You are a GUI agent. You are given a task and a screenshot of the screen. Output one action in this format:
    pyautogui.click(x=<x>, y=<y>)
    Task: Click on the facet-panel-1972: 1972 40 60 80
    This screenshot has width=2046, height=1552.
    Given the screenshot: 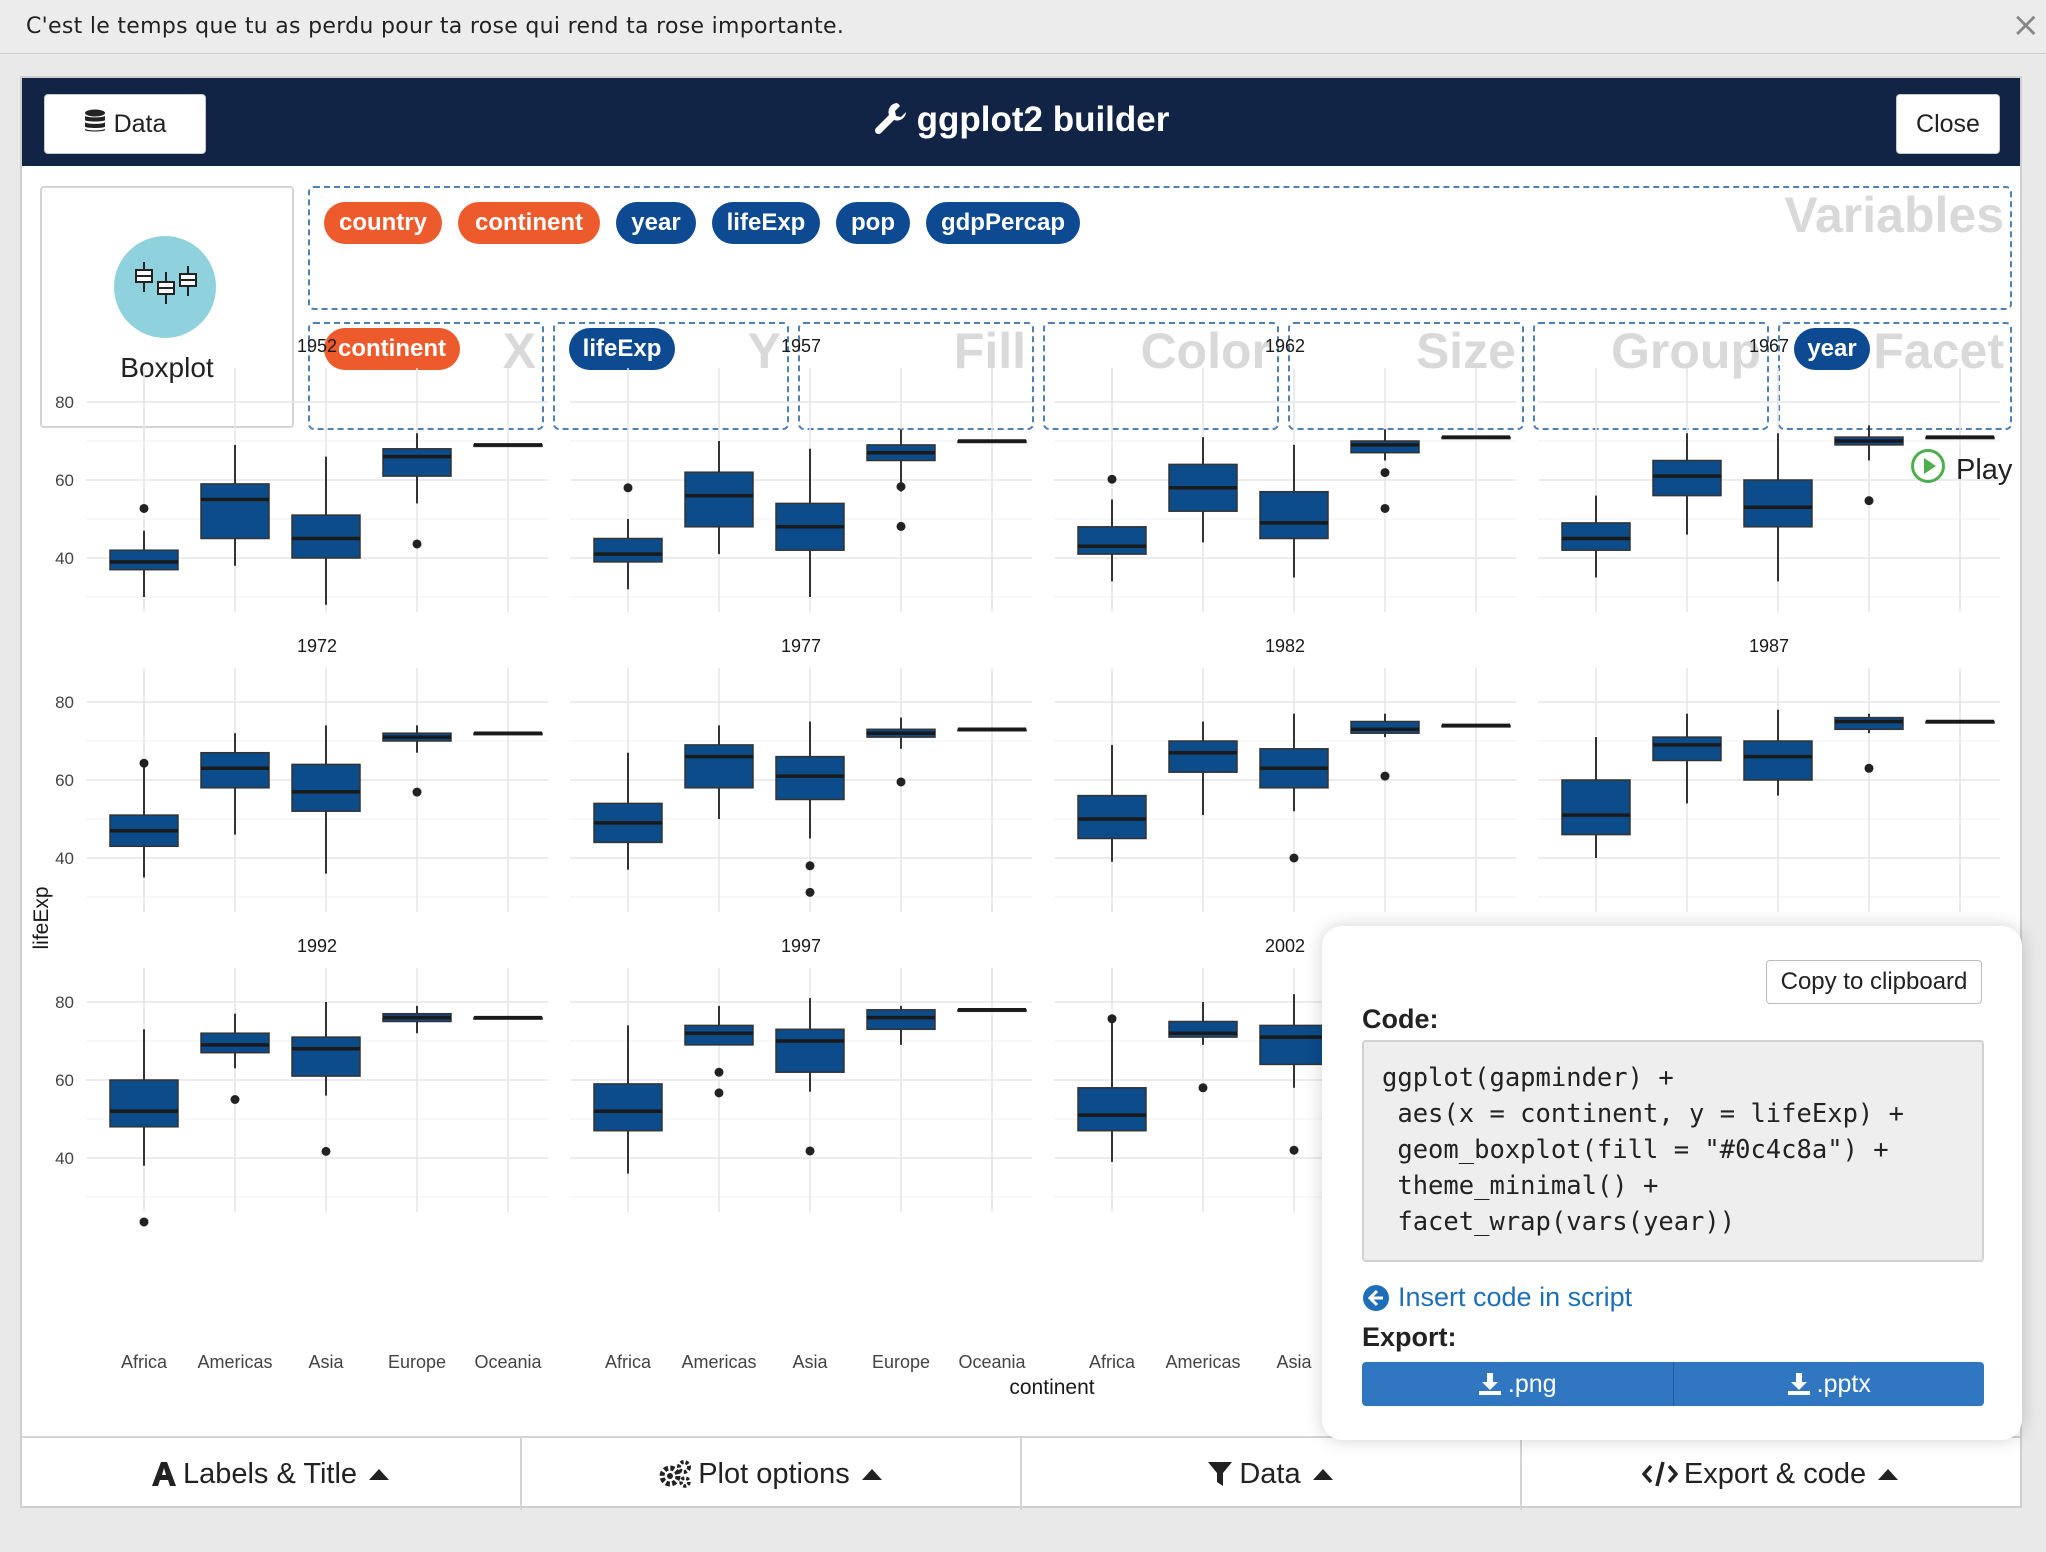 What is the action you would take?
    pyautogui.click(x=301, y=774)
    